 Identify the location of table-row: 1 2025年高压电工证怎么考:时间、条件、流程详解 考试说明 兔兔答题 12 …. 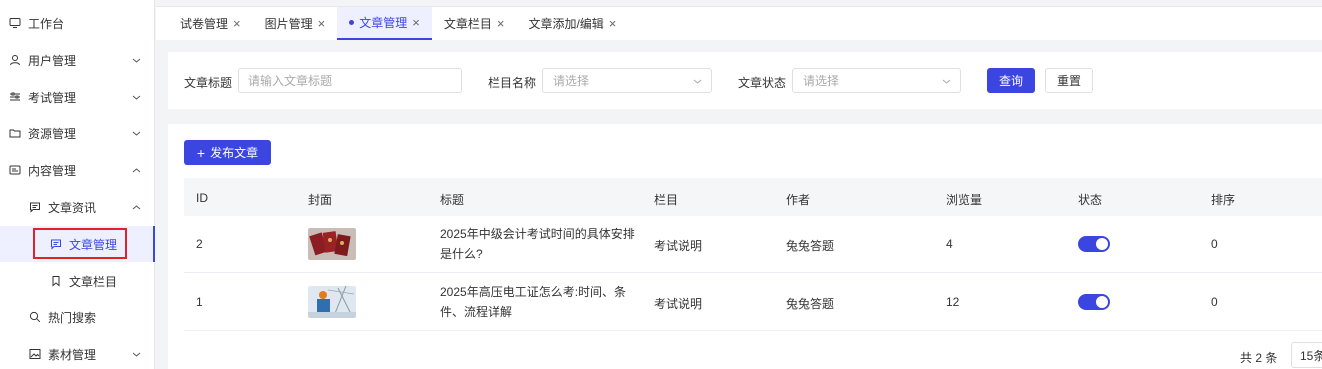
(753, 302).